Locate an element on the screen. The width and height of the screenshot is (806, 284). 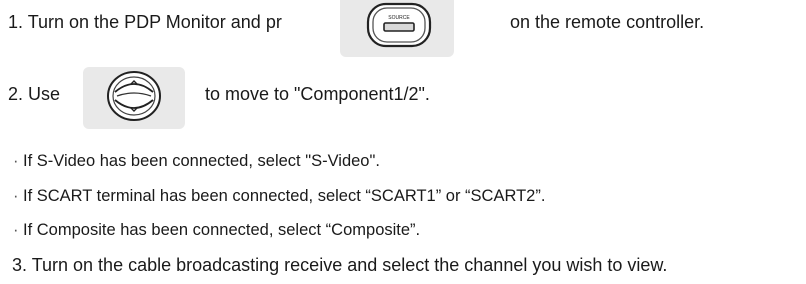
step-2-text-before: 2. Use is located at coordinates (34, 94).